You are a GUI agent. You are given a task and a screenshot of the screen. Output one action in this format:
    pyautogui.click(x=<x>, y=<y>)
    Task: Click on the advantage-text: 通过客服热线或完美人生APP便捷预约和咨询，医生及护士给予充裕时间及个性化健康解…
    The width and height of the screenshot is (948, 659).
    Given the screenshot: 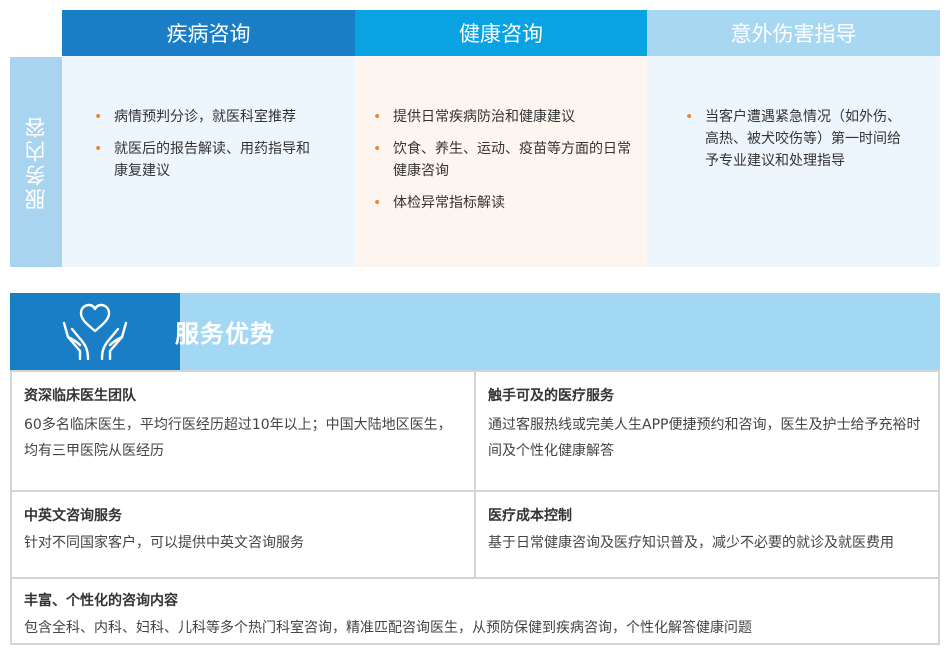 What is the action you would take?
    pyautogui.click(x=704, y=438)
    